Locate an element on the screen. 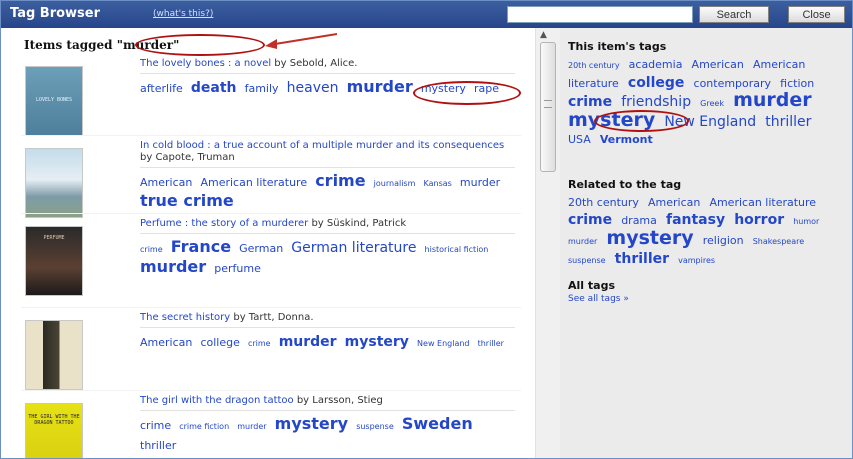 The image size is (853, 459). vertical-scrollbar: ▲ is located at coordinates (548, 243).